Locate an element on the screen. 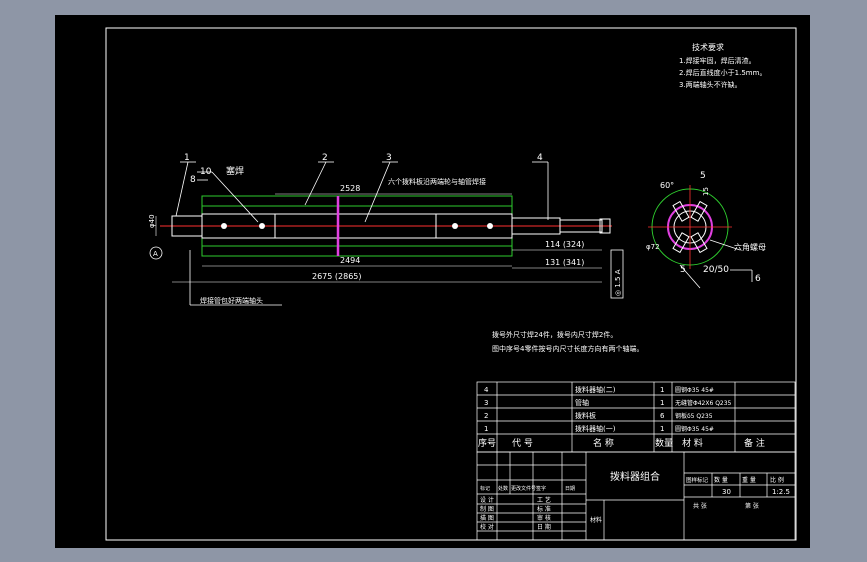  bom-row-name: 拨料器轴(一) is located at coordinates (595, 428).